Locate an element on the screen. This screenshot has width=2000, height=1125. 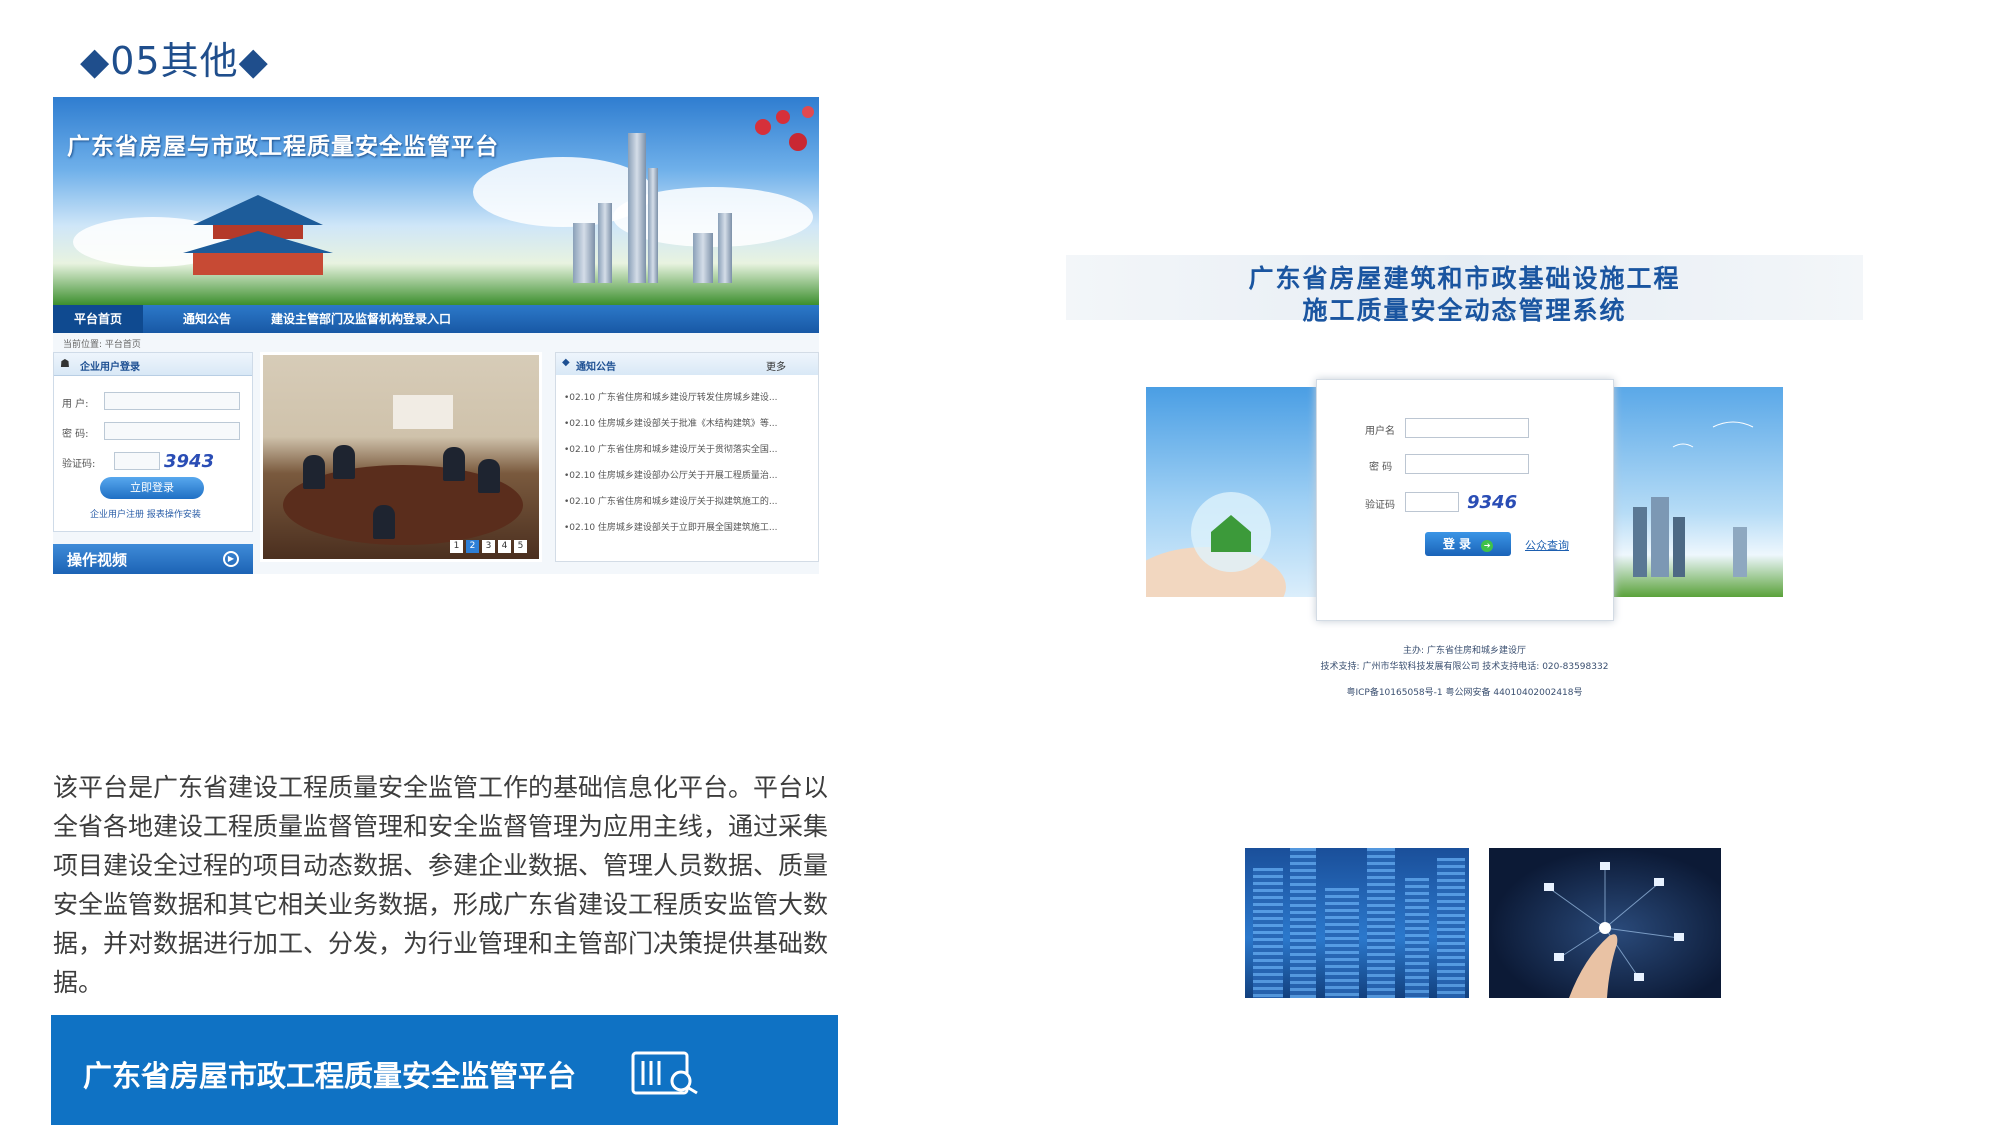
system-title-line1: 广东省房屋建筑和市政基础设施工程 is located at coordinates (1464, 278).